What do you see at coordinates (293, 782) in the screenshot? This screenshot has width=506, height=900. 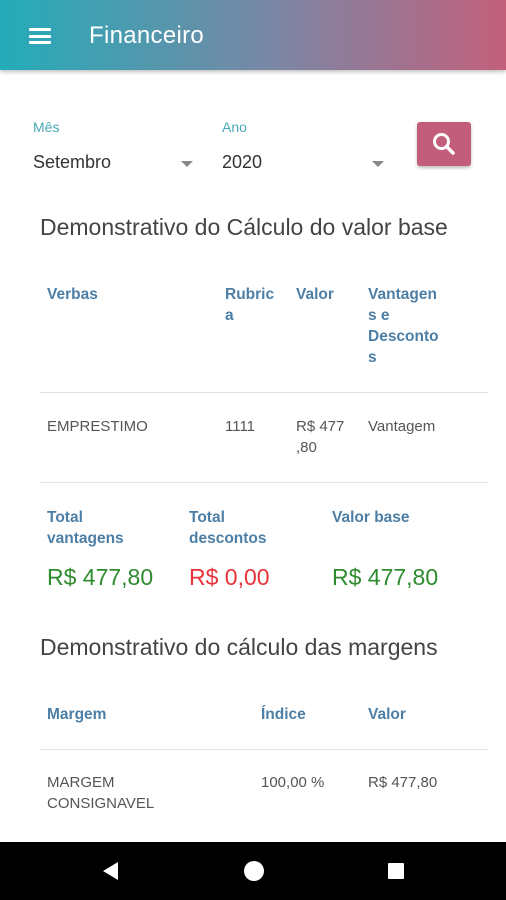 I see `cell-indice: 100,00 %` at bounding box center [293, 782].